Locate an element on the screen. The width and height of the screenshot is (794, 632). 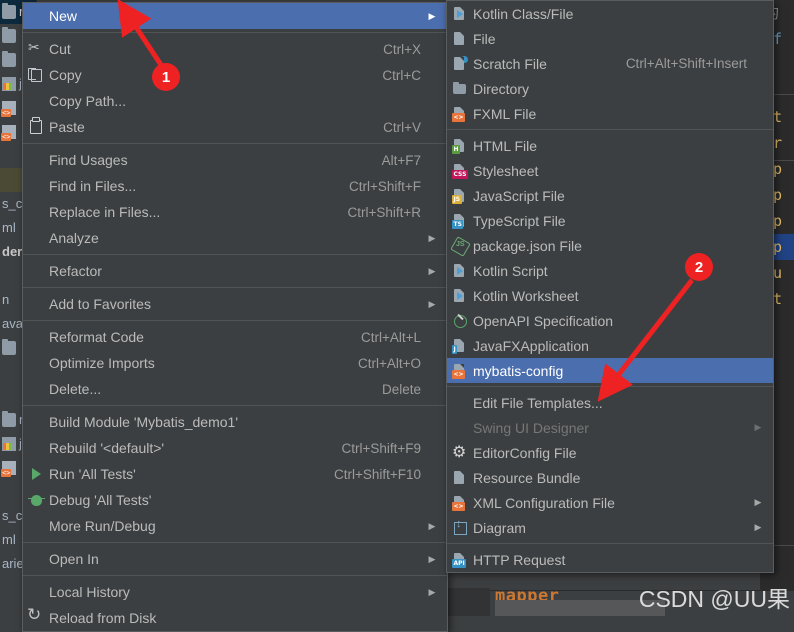
xml-config-icon: <> is located at coordinates (460, 503).